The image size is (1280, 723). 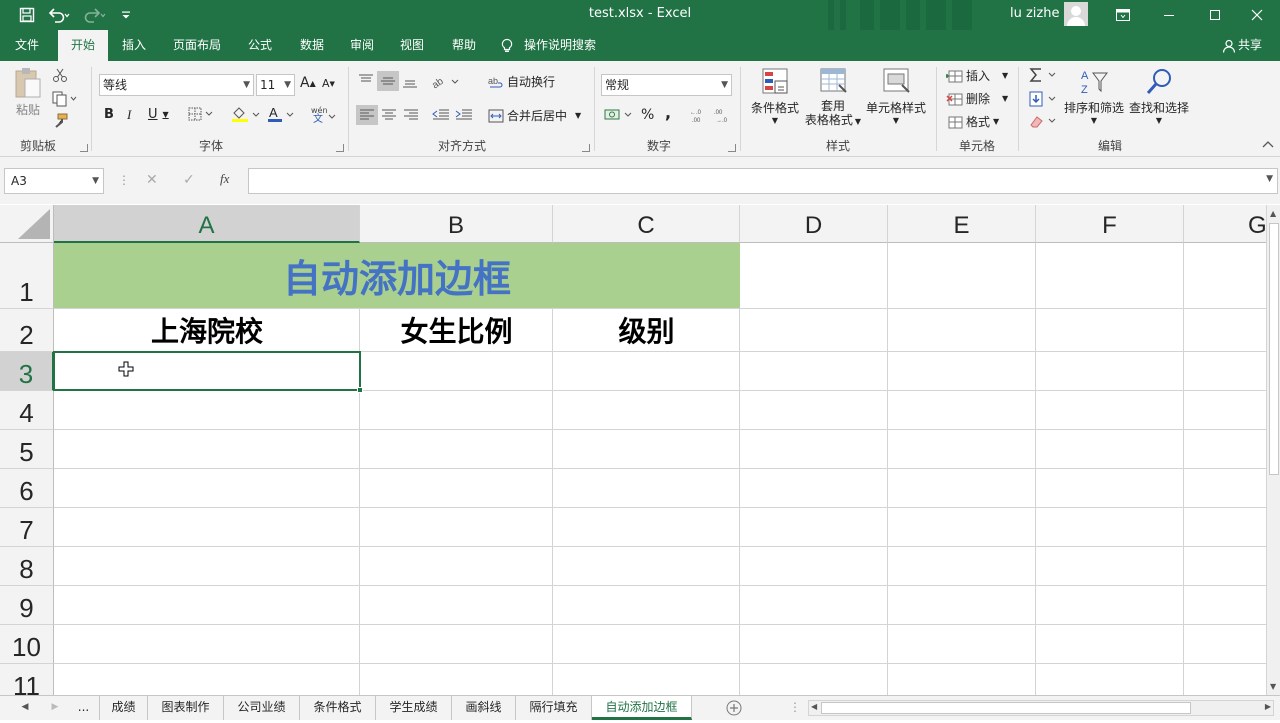 What do you see at coordinates (28, 97) in the screenshot?
I see `paste-button: 粘贴` at bounding box center [28, 97].